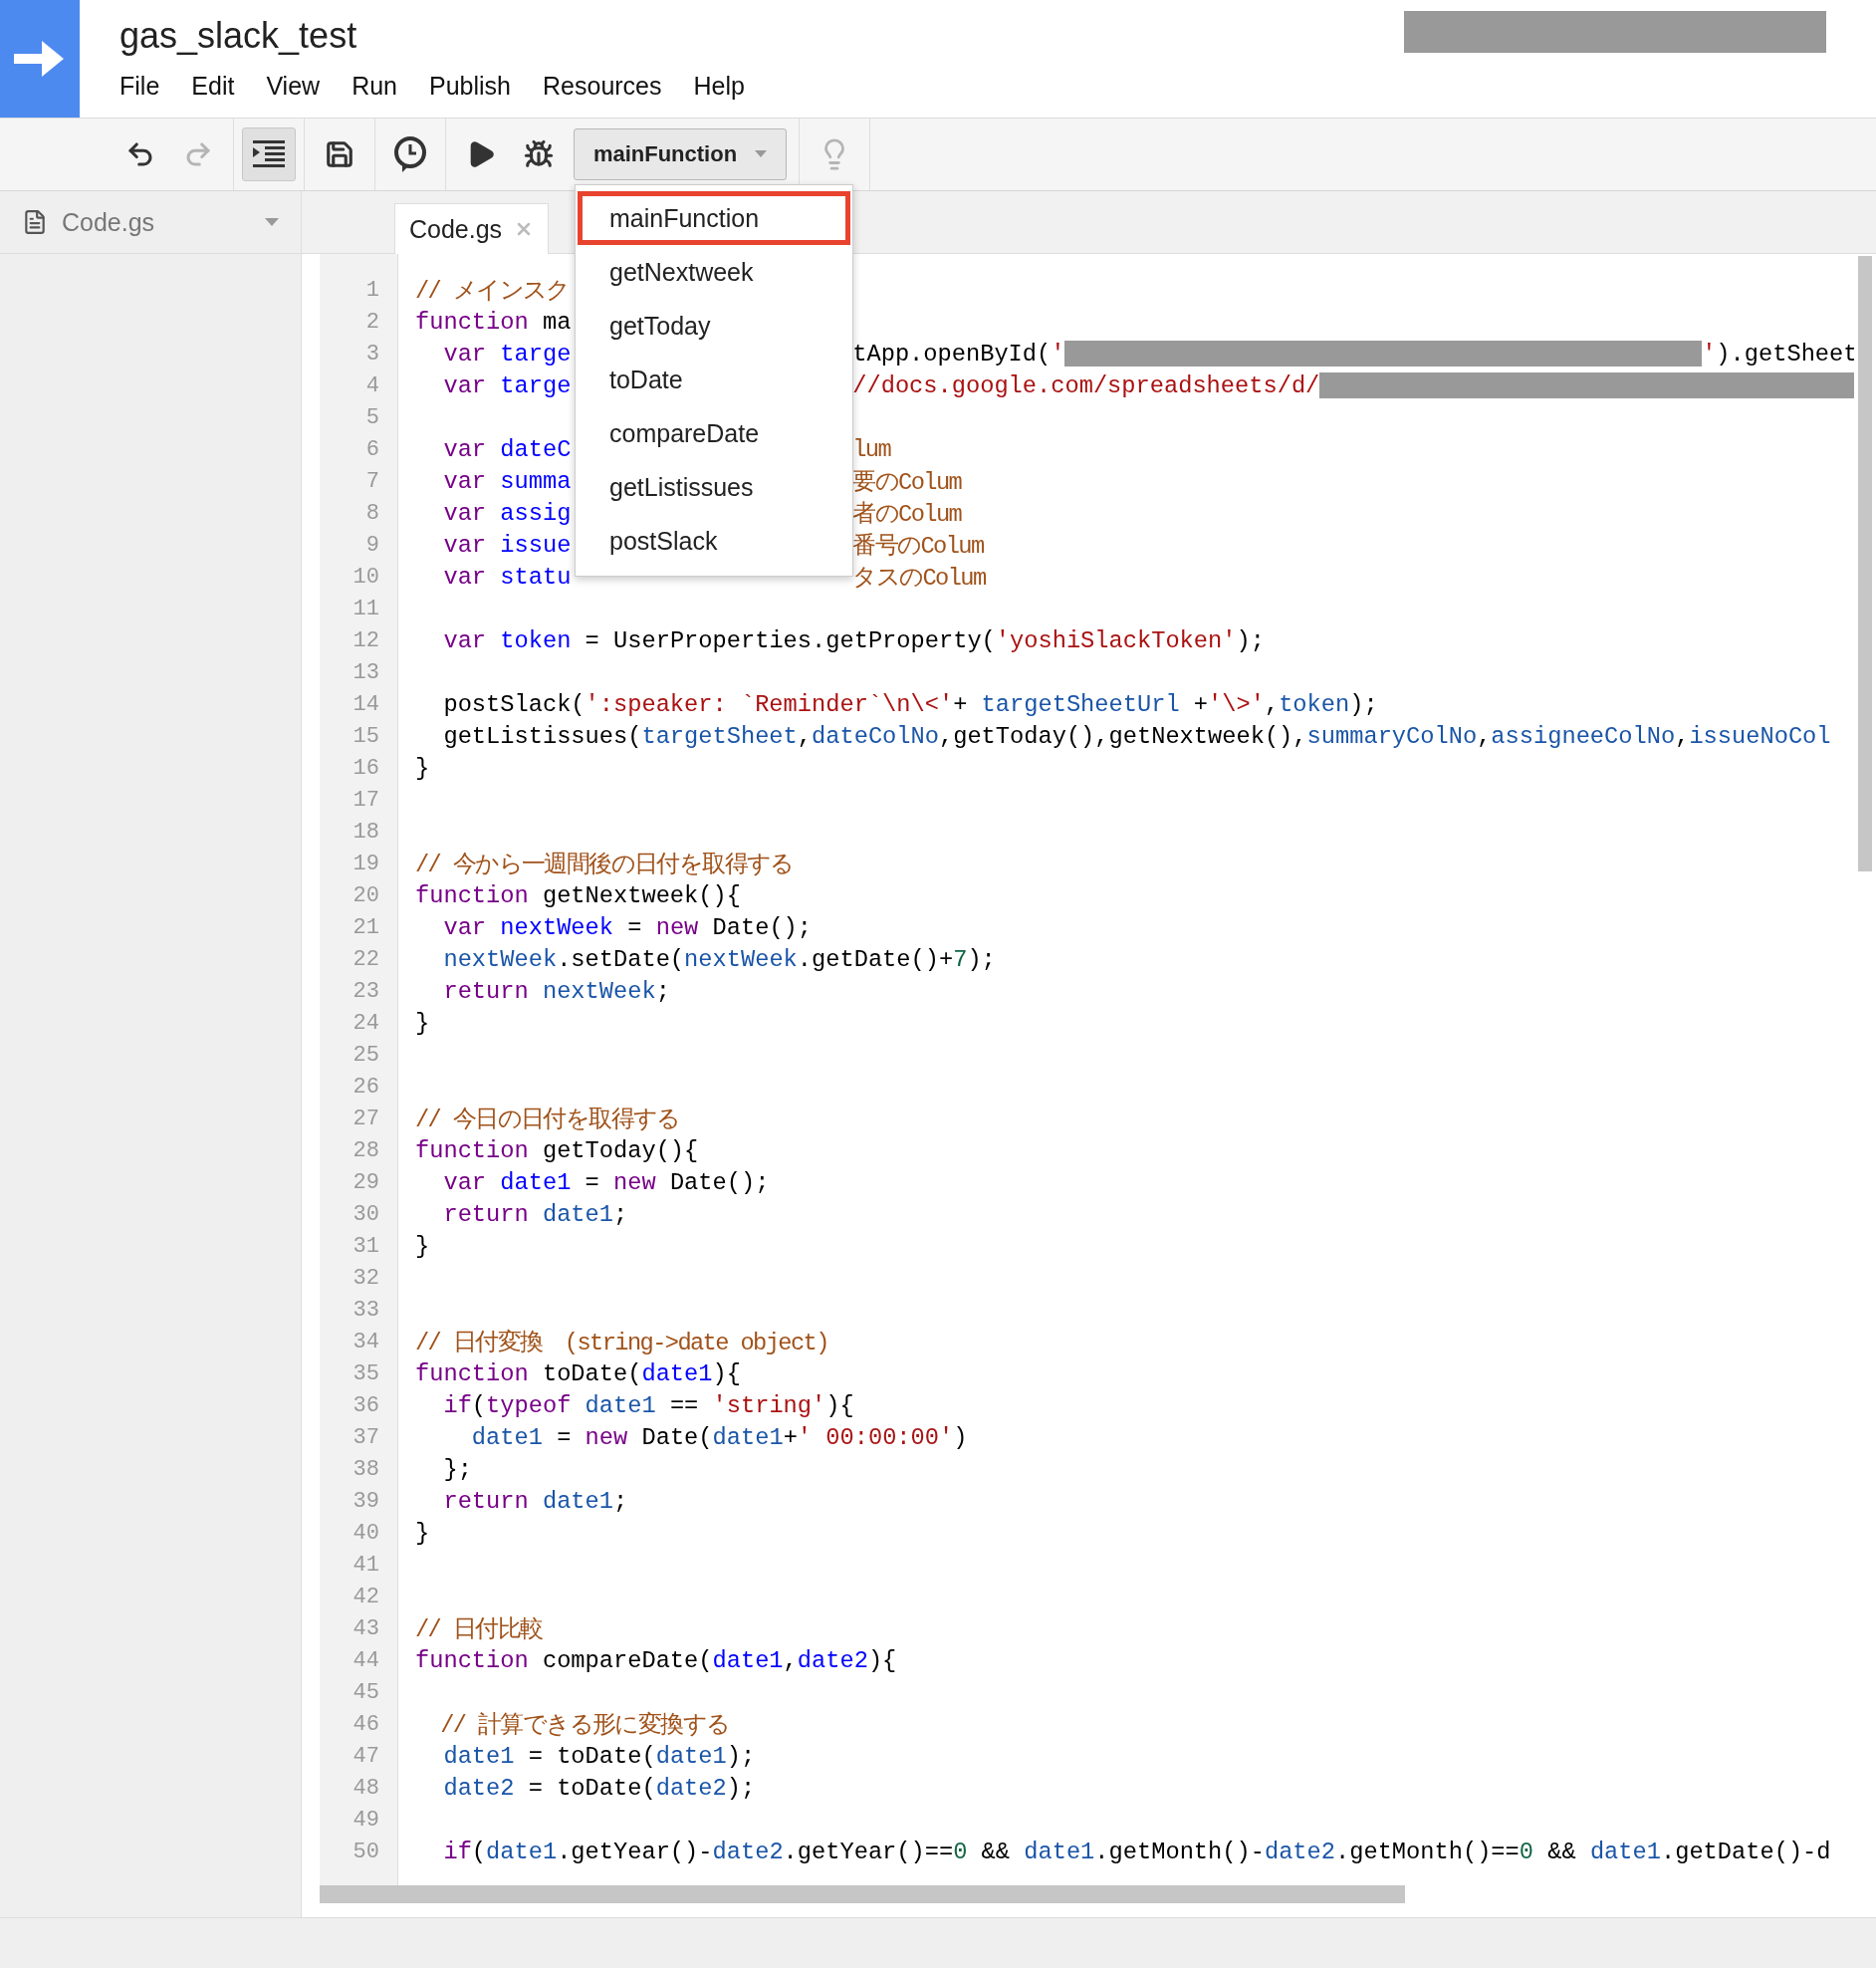 This screenshot has width=1876, height=1968. I want to click on line-number: 26, so click(366, 1087).